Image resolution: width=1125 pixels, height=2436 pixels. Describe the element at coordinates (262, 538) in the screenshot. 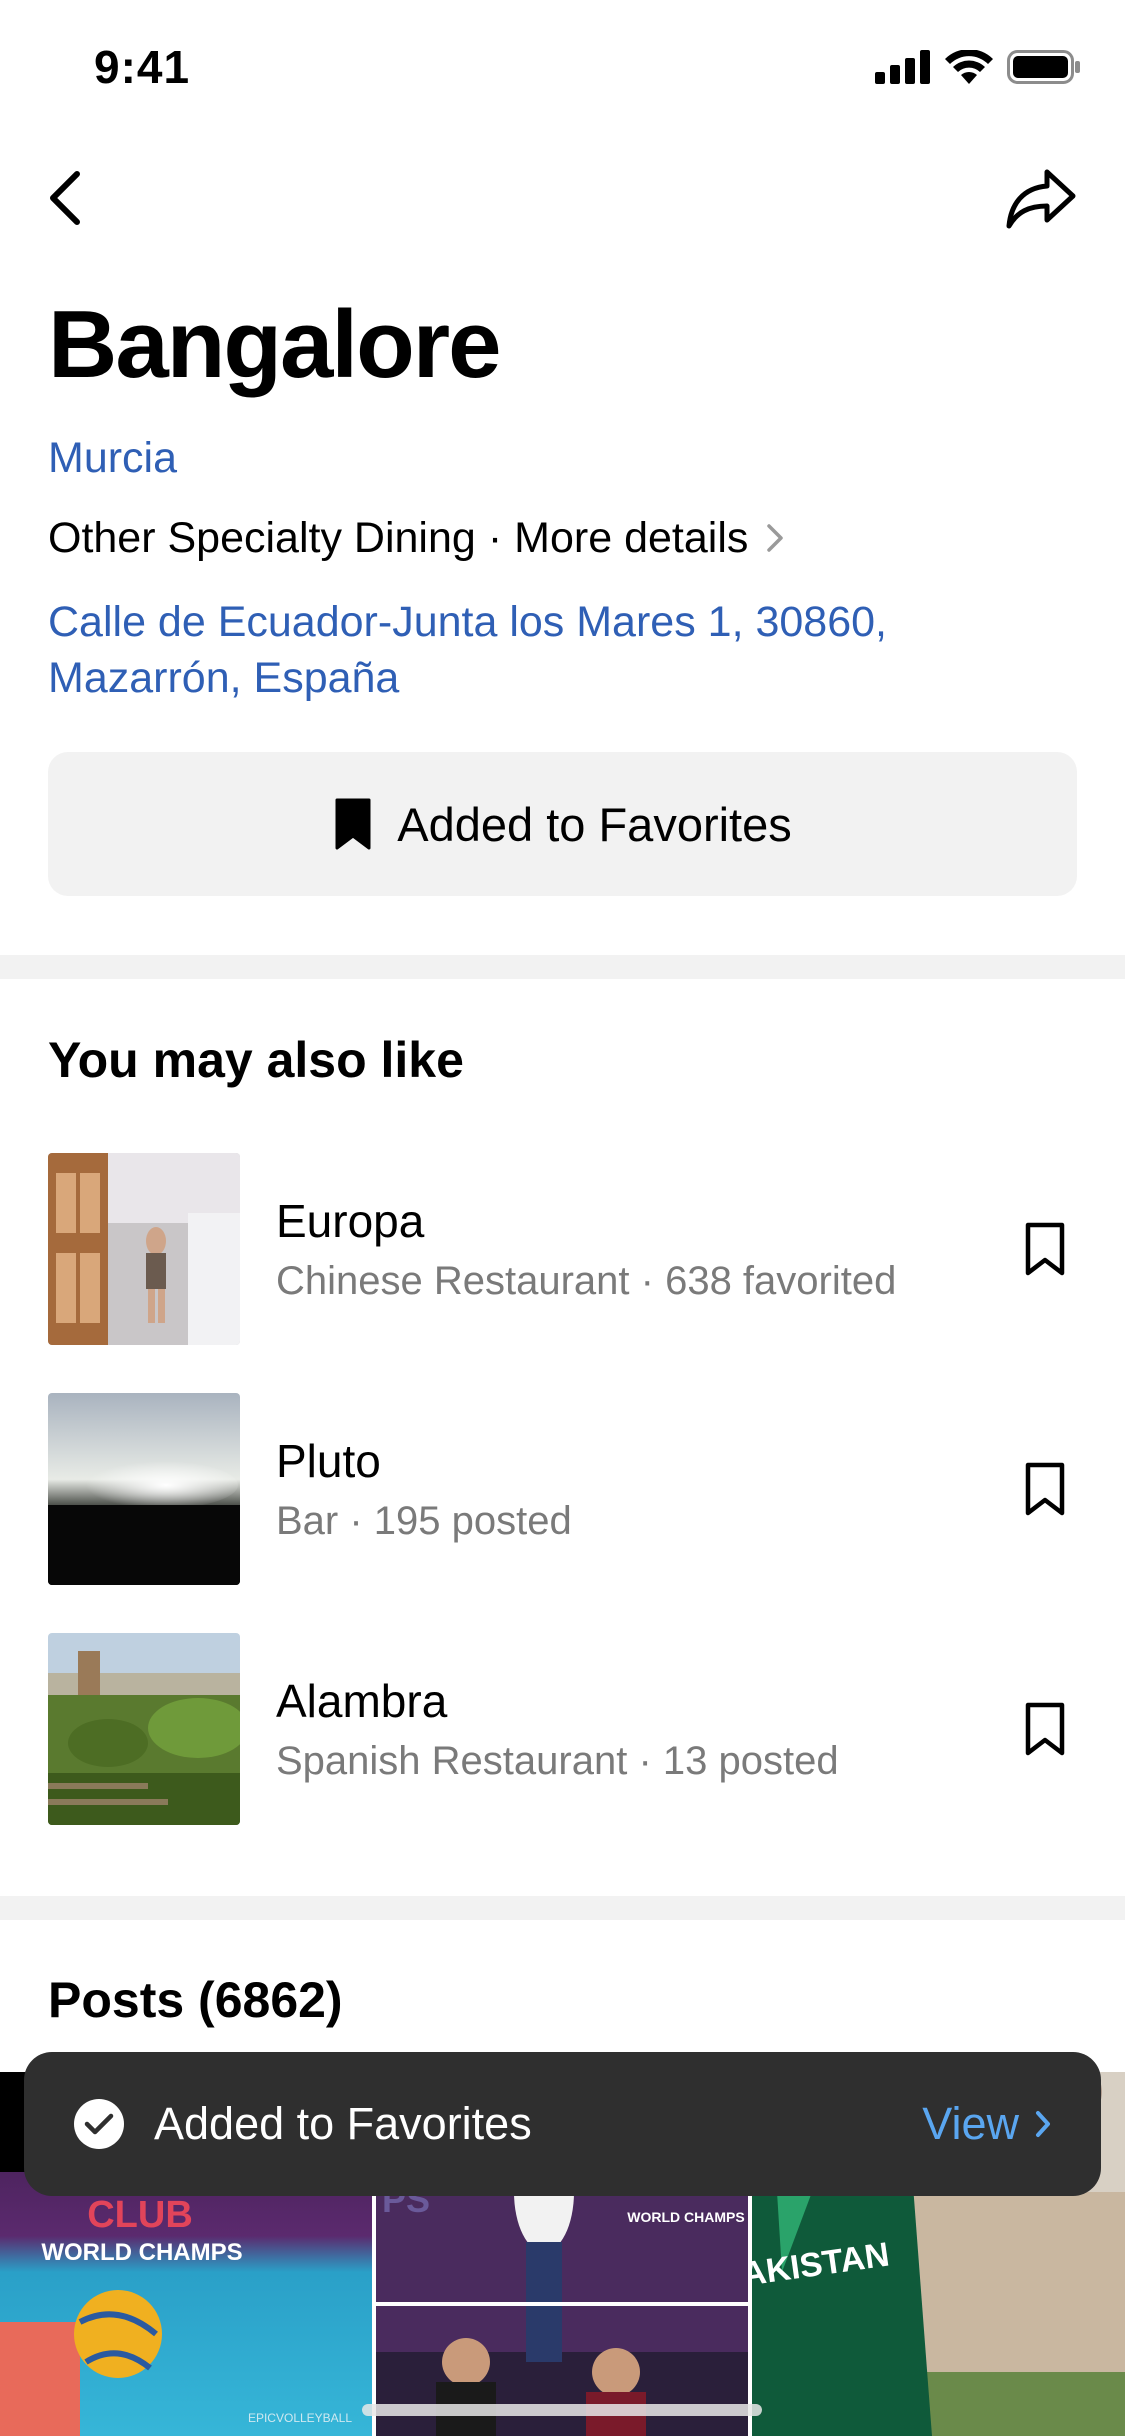

I see `place-category: Other Specialty Dining` at that location.